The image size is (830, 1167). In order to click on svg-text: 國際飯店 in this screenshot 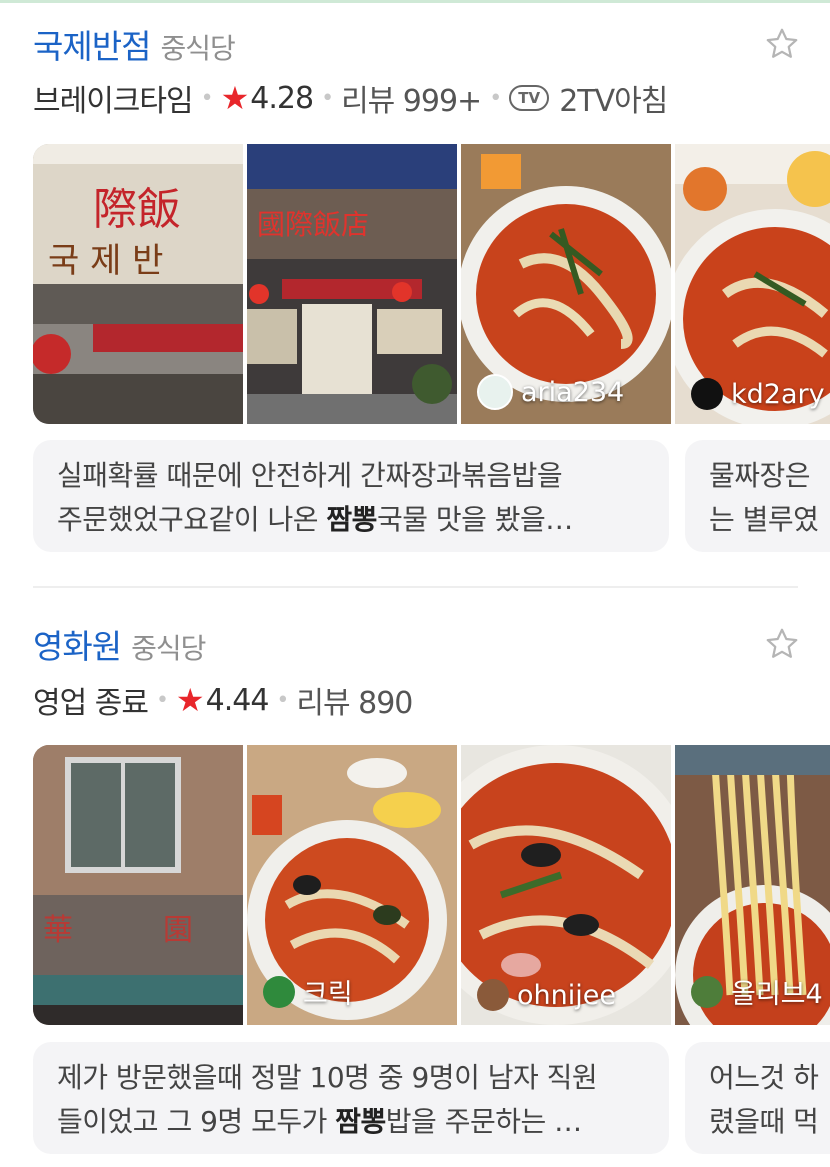, I will do `click(313, 224)`.